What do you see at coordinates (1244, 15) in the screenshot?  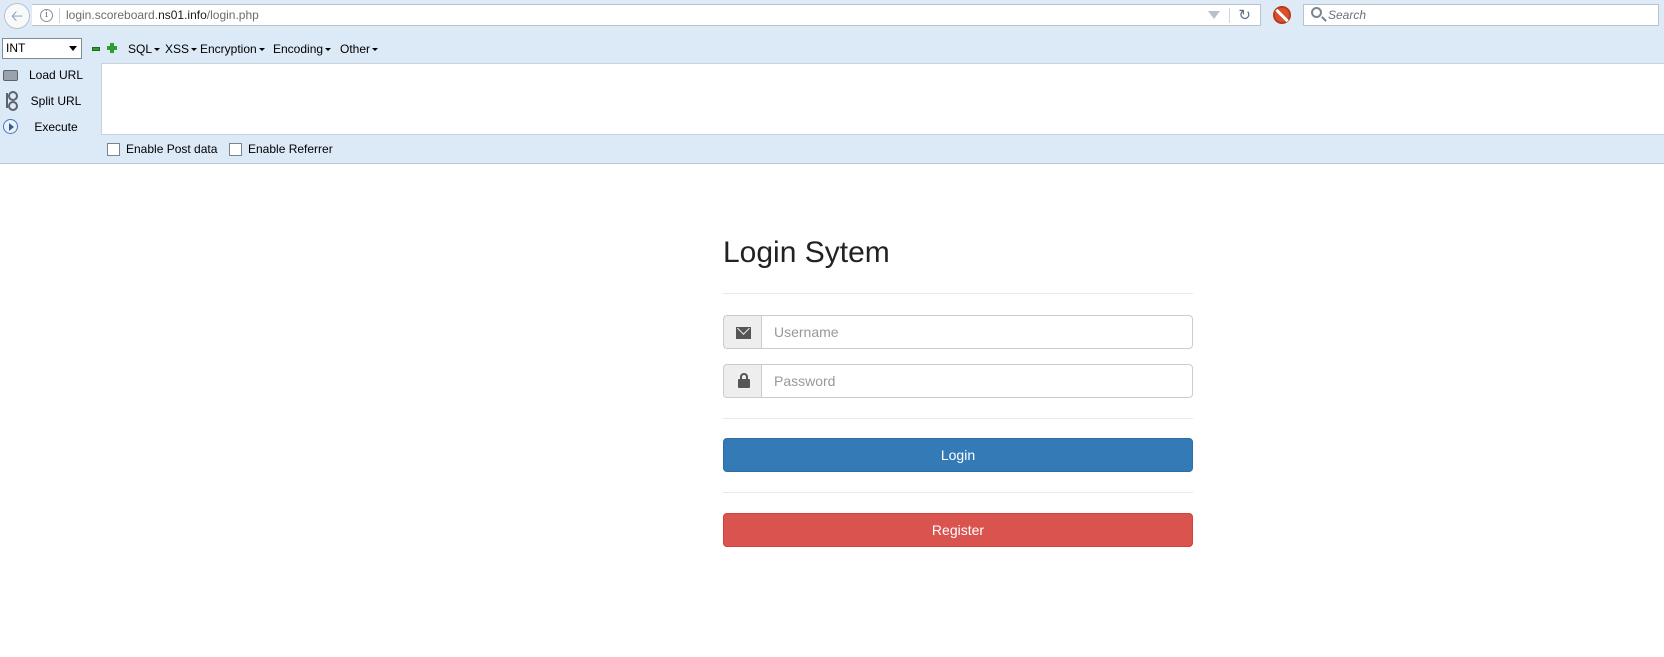 I see `reload-icon: ↻` at bounding box center [1244, 15].